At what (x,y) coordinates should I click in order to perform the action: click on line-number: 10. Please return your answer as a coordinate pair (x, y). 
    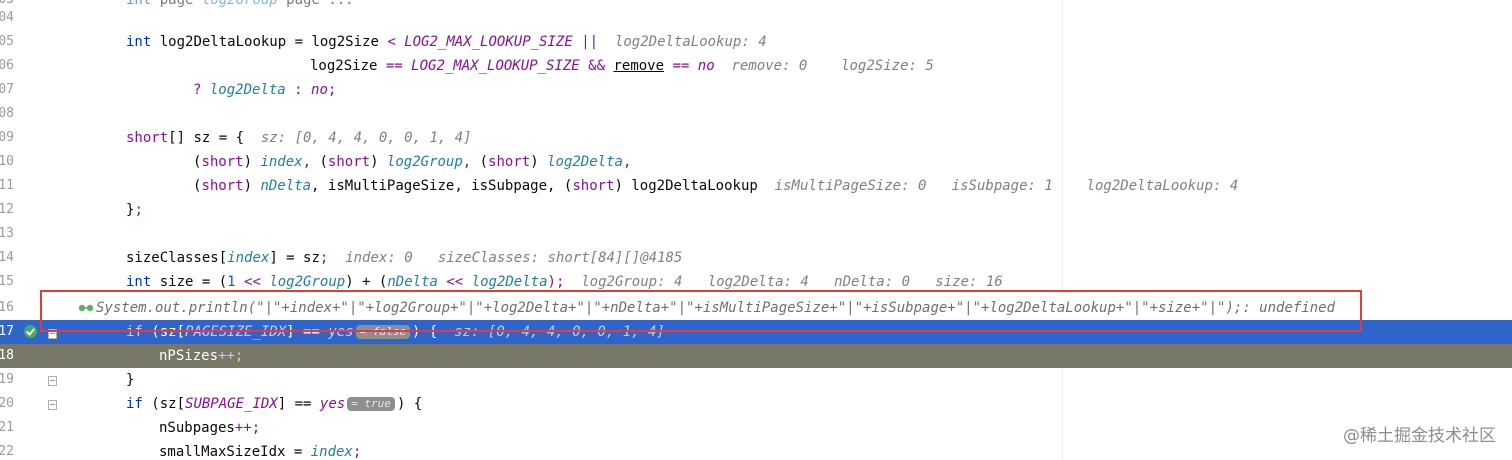
    Looking at the image, I should click on (7, 161).